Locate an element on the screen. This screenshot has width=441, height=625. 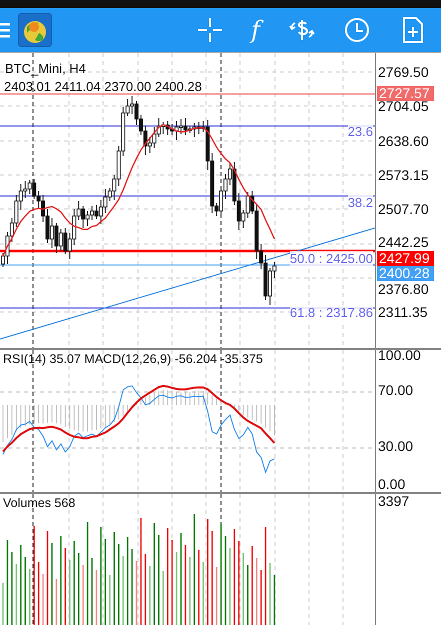
volume-label: Volumes 568 is located at coordinates (39, 503).